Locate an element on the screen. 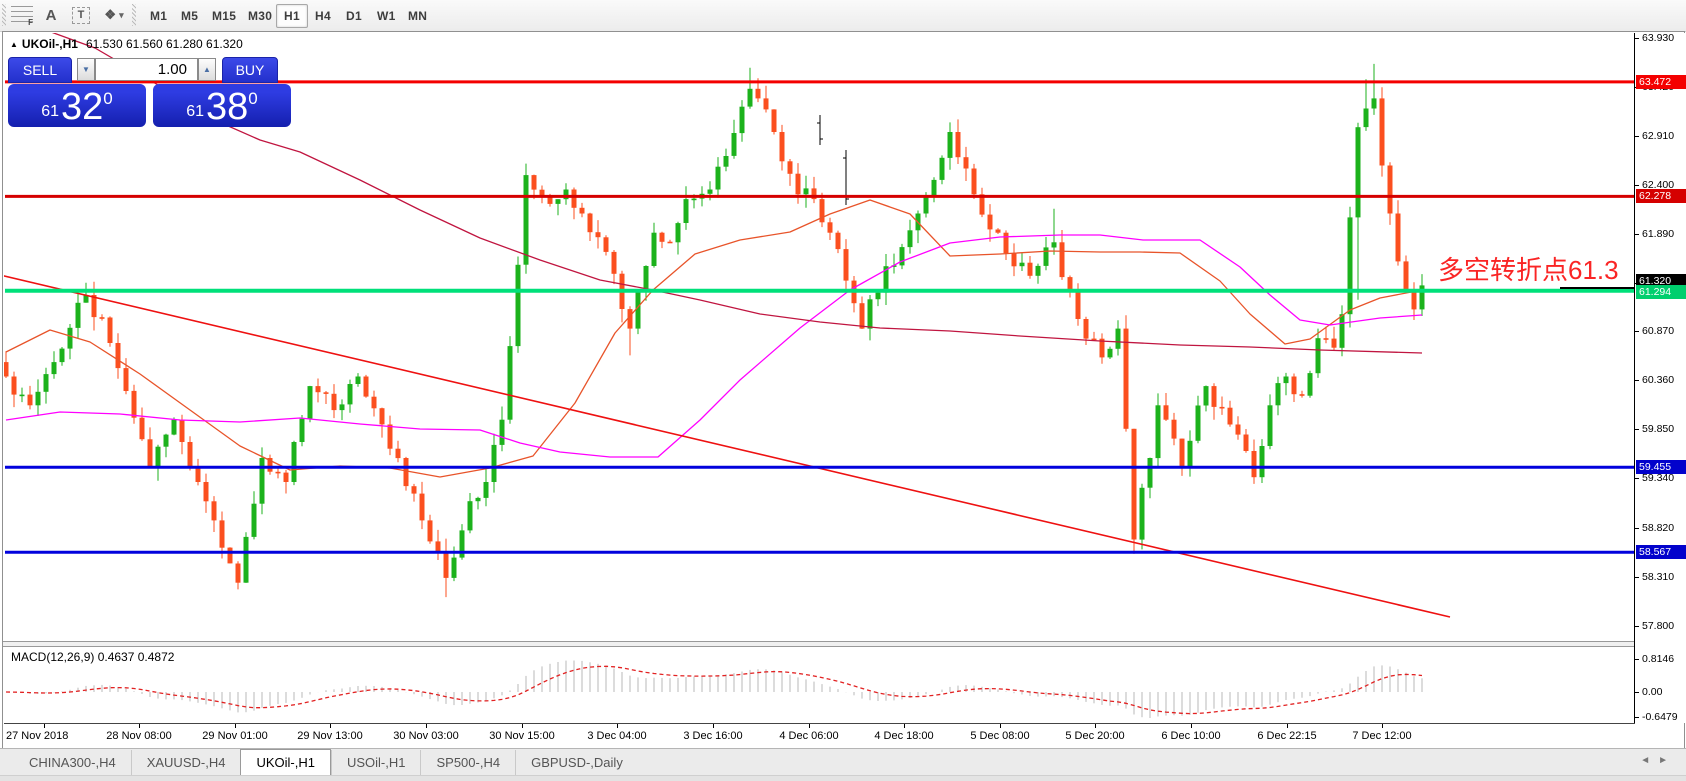  sell-price-whole: 61 is located at coordinates (50, 111).